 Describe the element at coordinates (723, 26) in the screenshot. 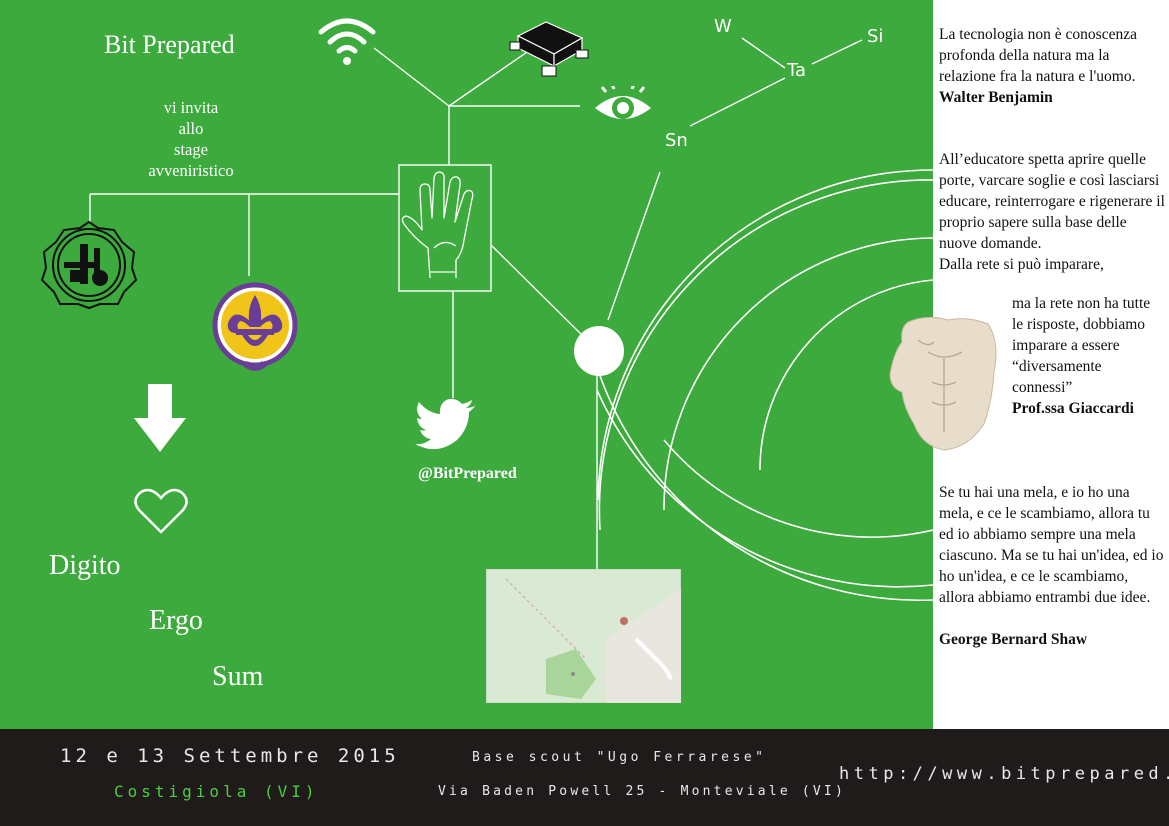

I see `element-w: W` at that location.